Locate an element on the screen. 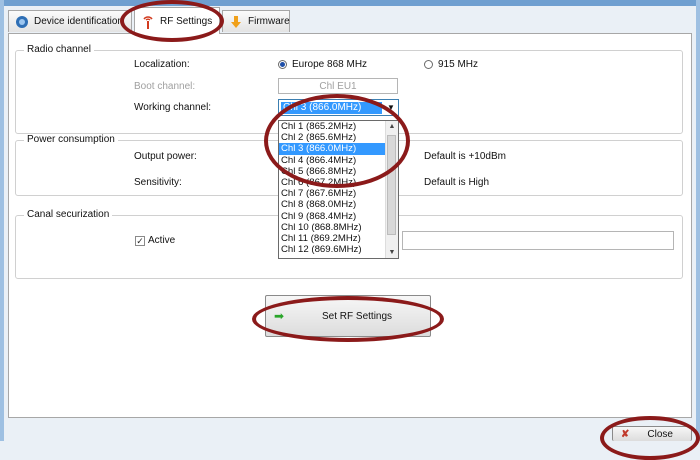 Image resolution: width=700 pixels, height=460 pixels. scroll-thumb is located at coordinates (391, 185).